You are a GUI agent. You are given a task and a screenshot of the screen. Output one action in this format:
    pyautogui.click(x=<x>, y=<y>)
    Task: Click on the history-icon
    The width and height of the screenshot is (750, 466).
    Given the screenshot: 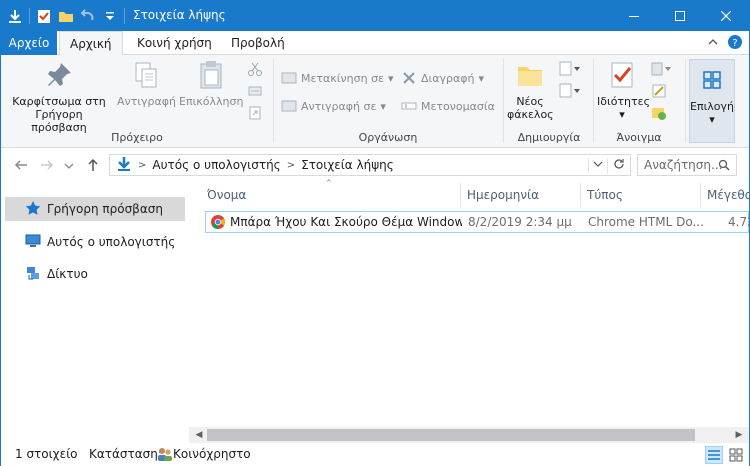 What is the action you would take?
    pyautogui.click(x=659, y=114)
    